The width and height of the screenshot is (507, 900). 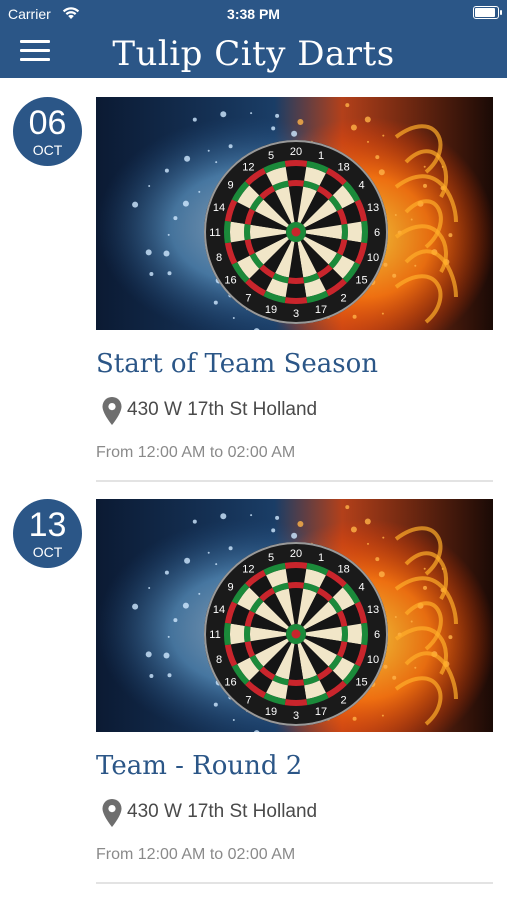 I want to click on date-badge: 06 OCT, so click(x=47, y=131).